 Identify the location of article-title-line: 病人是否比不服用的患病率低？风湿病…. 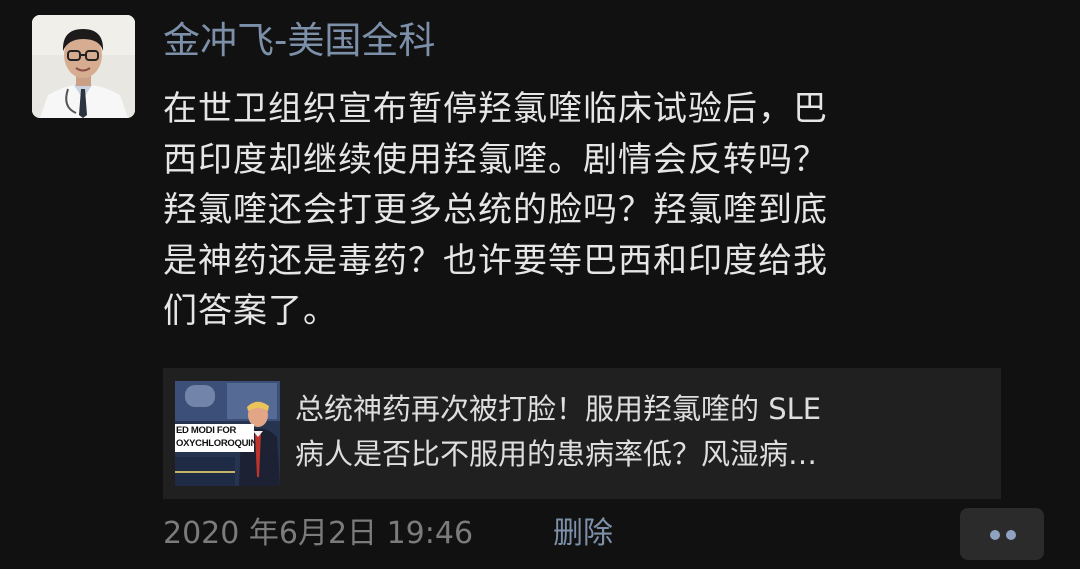
(556, 454).